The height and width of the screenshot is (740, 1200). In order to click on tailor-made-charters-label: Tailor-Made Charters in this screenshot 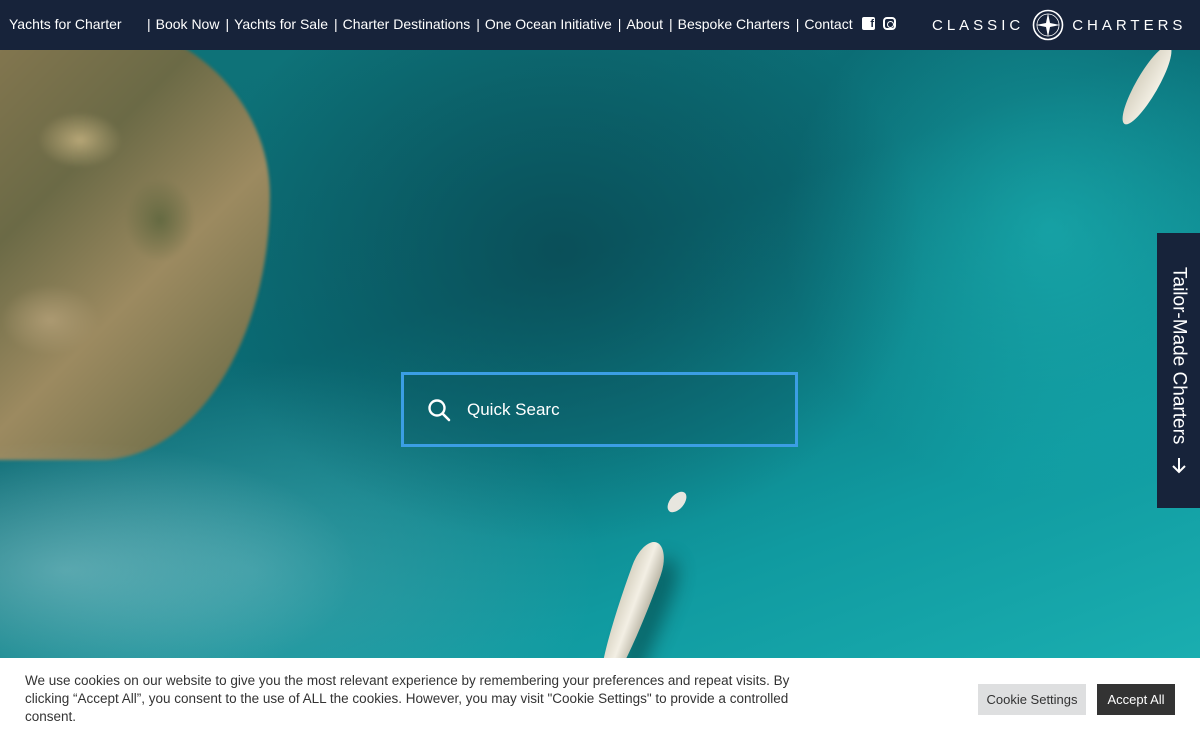, I will do `click(1179, 370)`.